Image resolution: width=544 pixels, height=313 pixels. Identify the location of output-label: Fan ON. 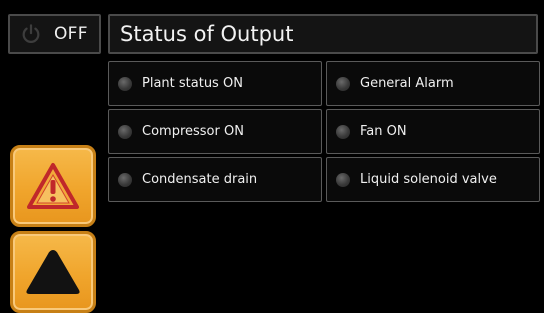
(383, 131).